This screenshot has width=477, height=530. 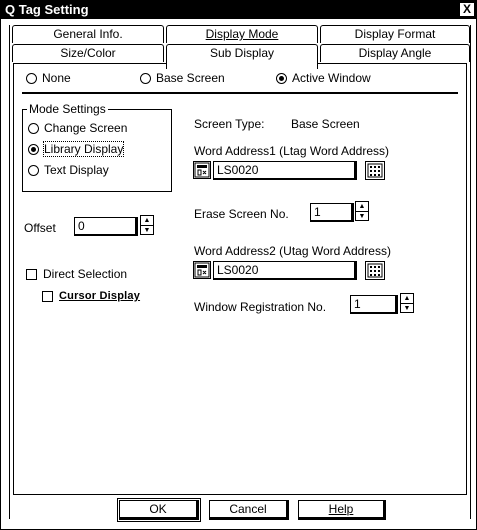 I want to click on tab-display-format: Display Format, so click(x=395, y=34).